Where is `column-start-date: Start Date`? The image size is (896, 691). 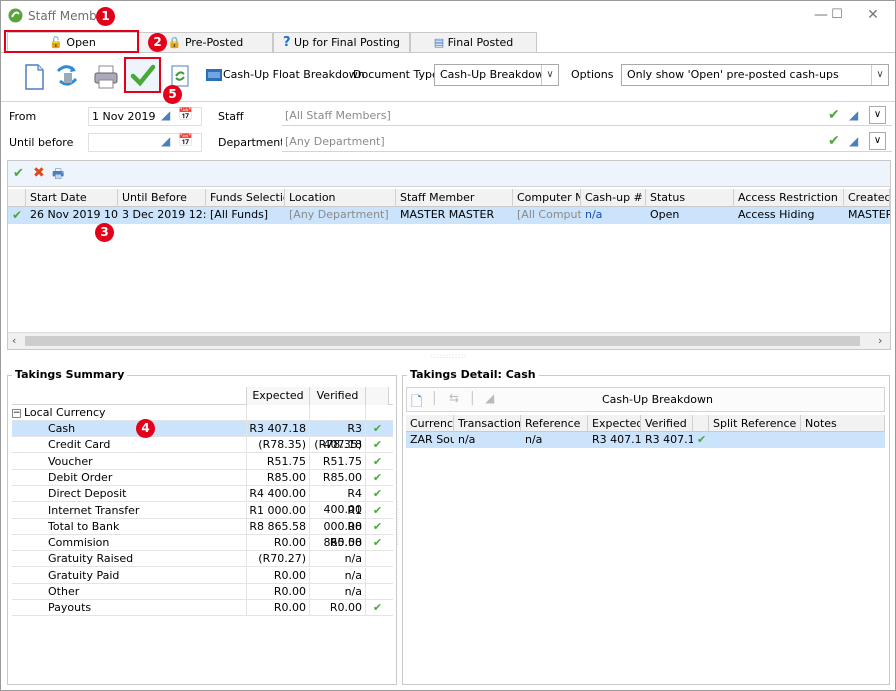
column-start-date: Start Date is located at coordinates (72, 198).